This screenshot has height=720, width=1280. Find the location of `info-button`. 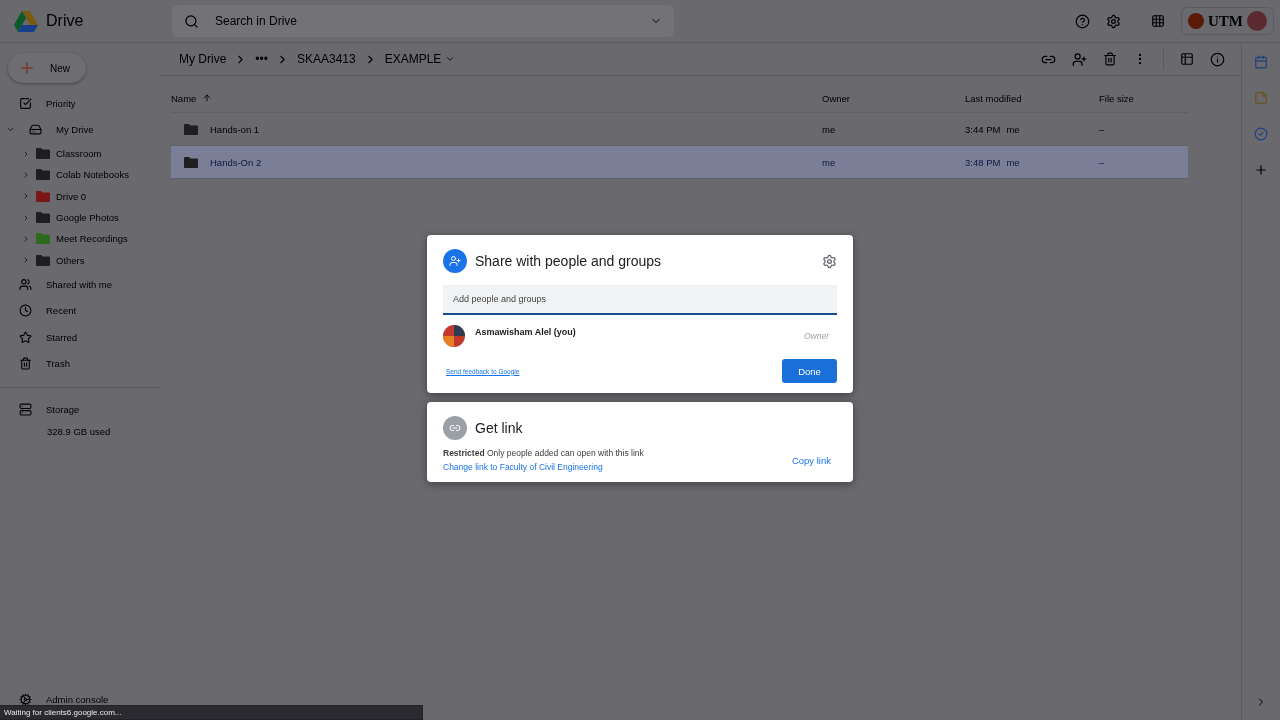

info-button is located at coordinates (1217, 59).